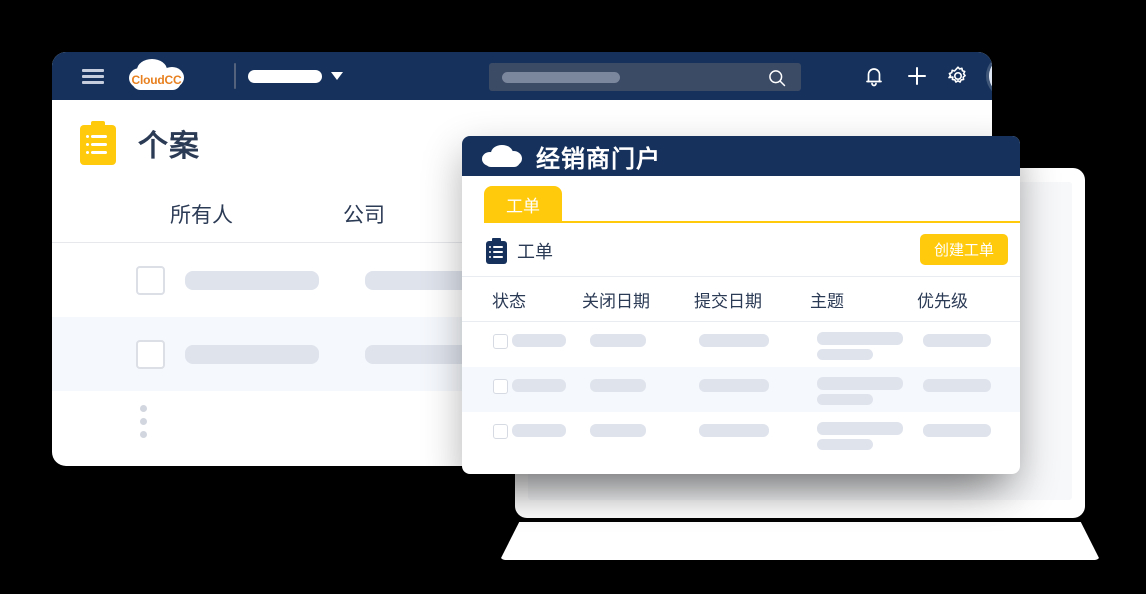 Image resolution: width=1146 pixels, height=594 pixels. What do you see at coordinates (93, 76) in the screenshot?
I see `hamburger-icon` at bounding box center [93, 76].